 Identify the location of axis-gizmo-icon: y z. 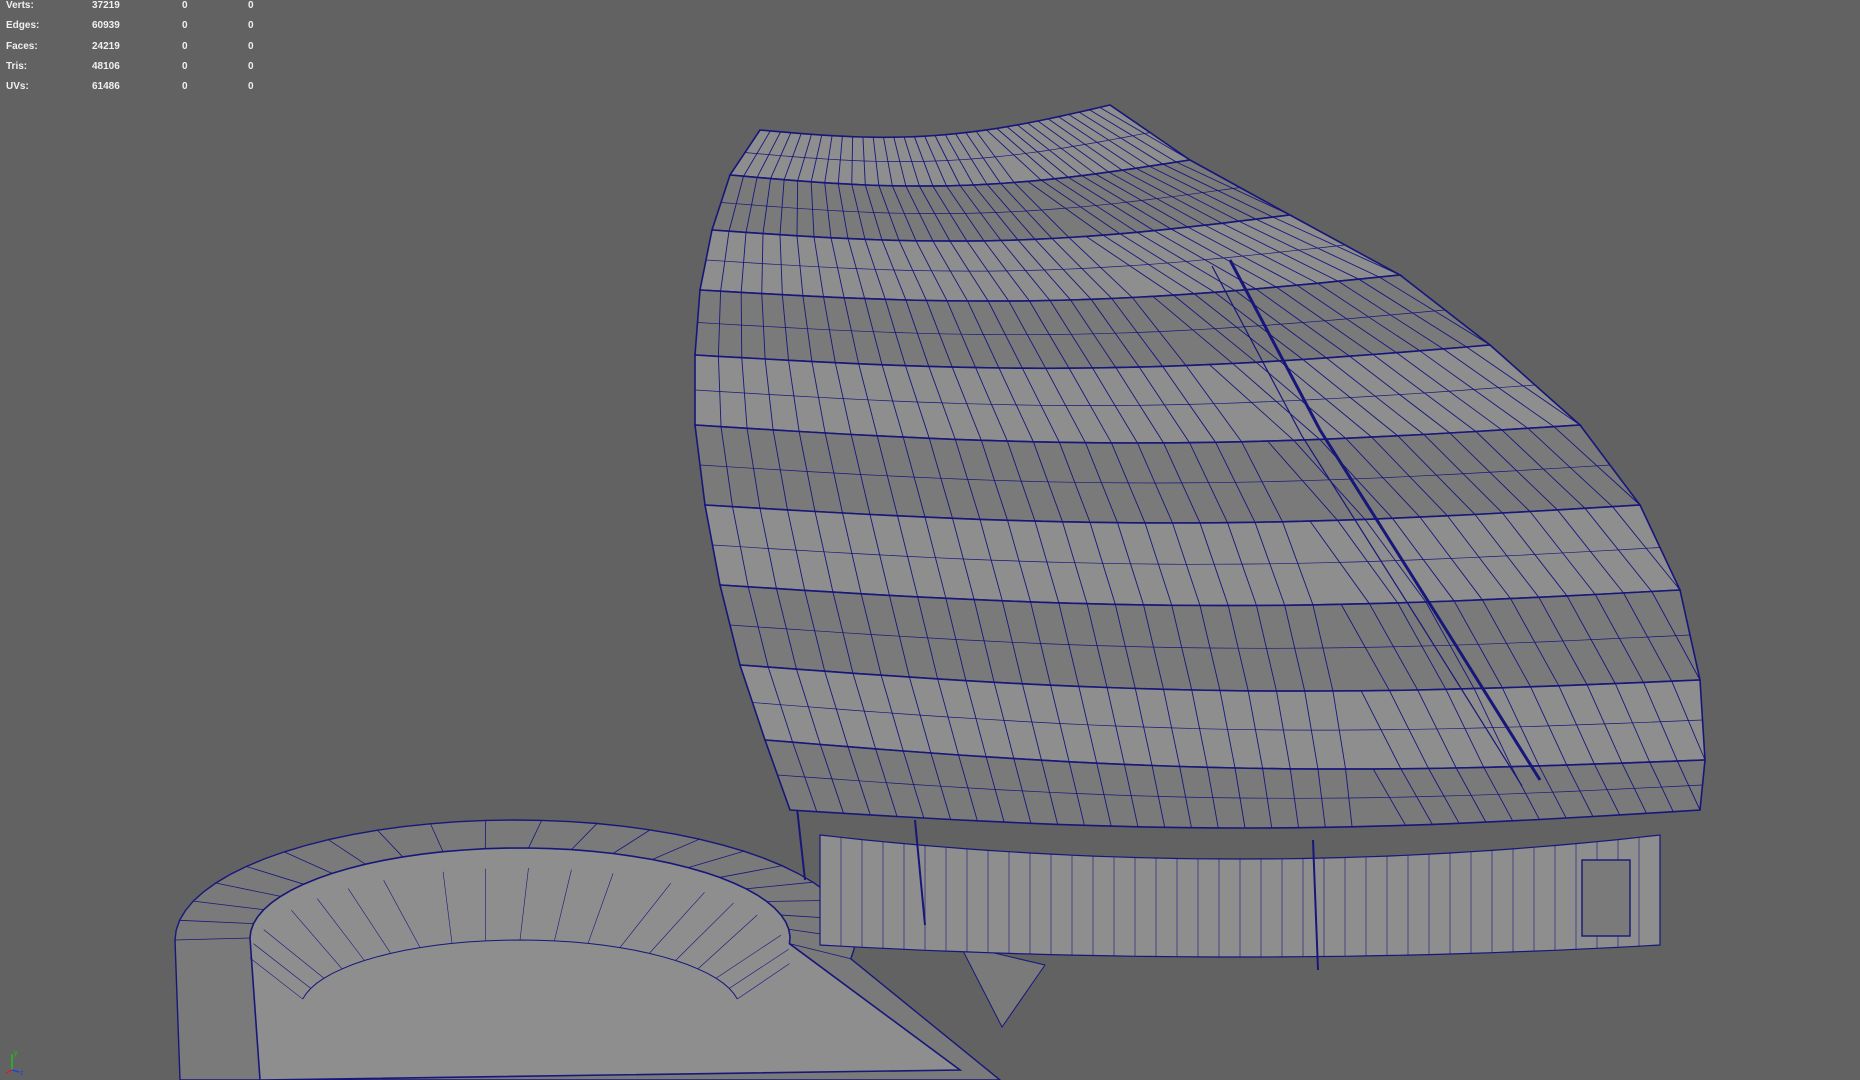
(14, 1063).